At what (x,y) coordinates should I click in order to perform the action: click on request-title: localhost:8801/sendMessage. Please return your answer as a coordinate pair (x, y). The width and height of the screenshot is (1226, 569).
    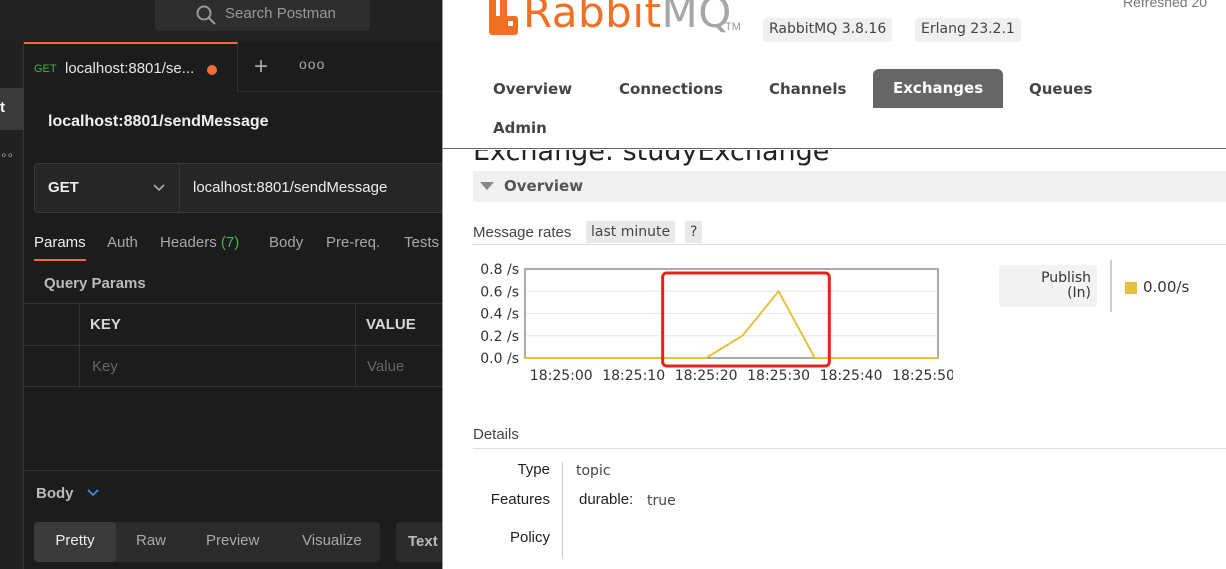
    Looking at the image, I should click on (158, 122).